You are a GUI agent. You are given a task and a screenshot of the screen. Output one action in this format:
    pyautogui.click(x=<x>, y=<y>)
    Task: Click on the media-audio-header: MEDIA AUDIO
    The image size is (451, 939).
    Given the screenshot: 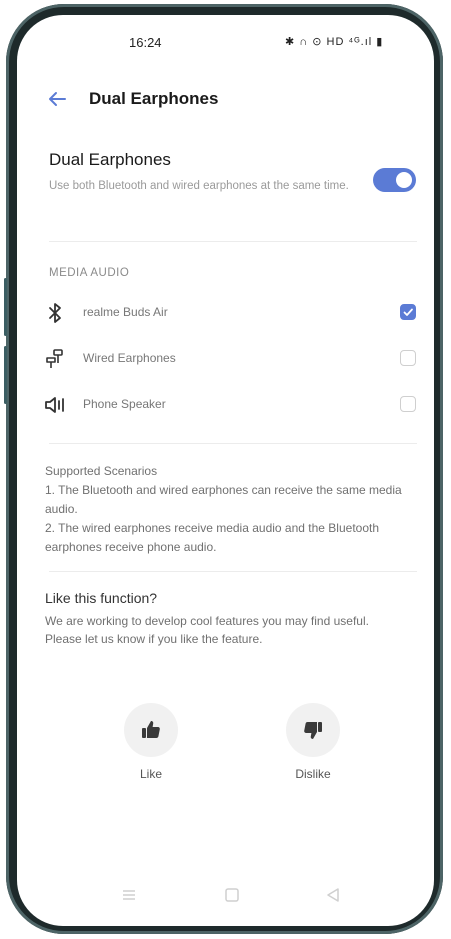 What is the action you would take?
    pyautogui.click(x=89, y=273)
    